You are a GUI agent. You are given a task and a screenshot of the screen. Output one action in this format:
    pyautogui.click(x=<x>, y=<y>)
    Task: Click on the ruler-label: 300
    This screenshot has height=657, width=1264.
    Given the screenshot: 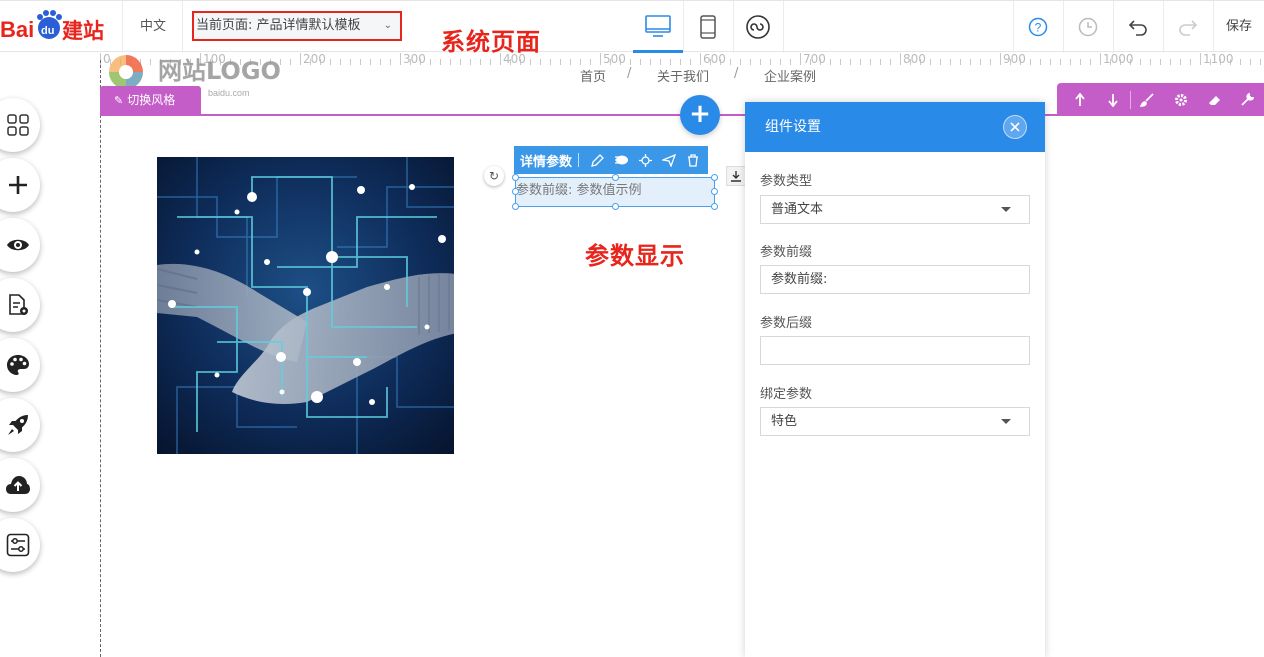 What is the action you would take?
    pyautogui.click(x=414, y=59)
    